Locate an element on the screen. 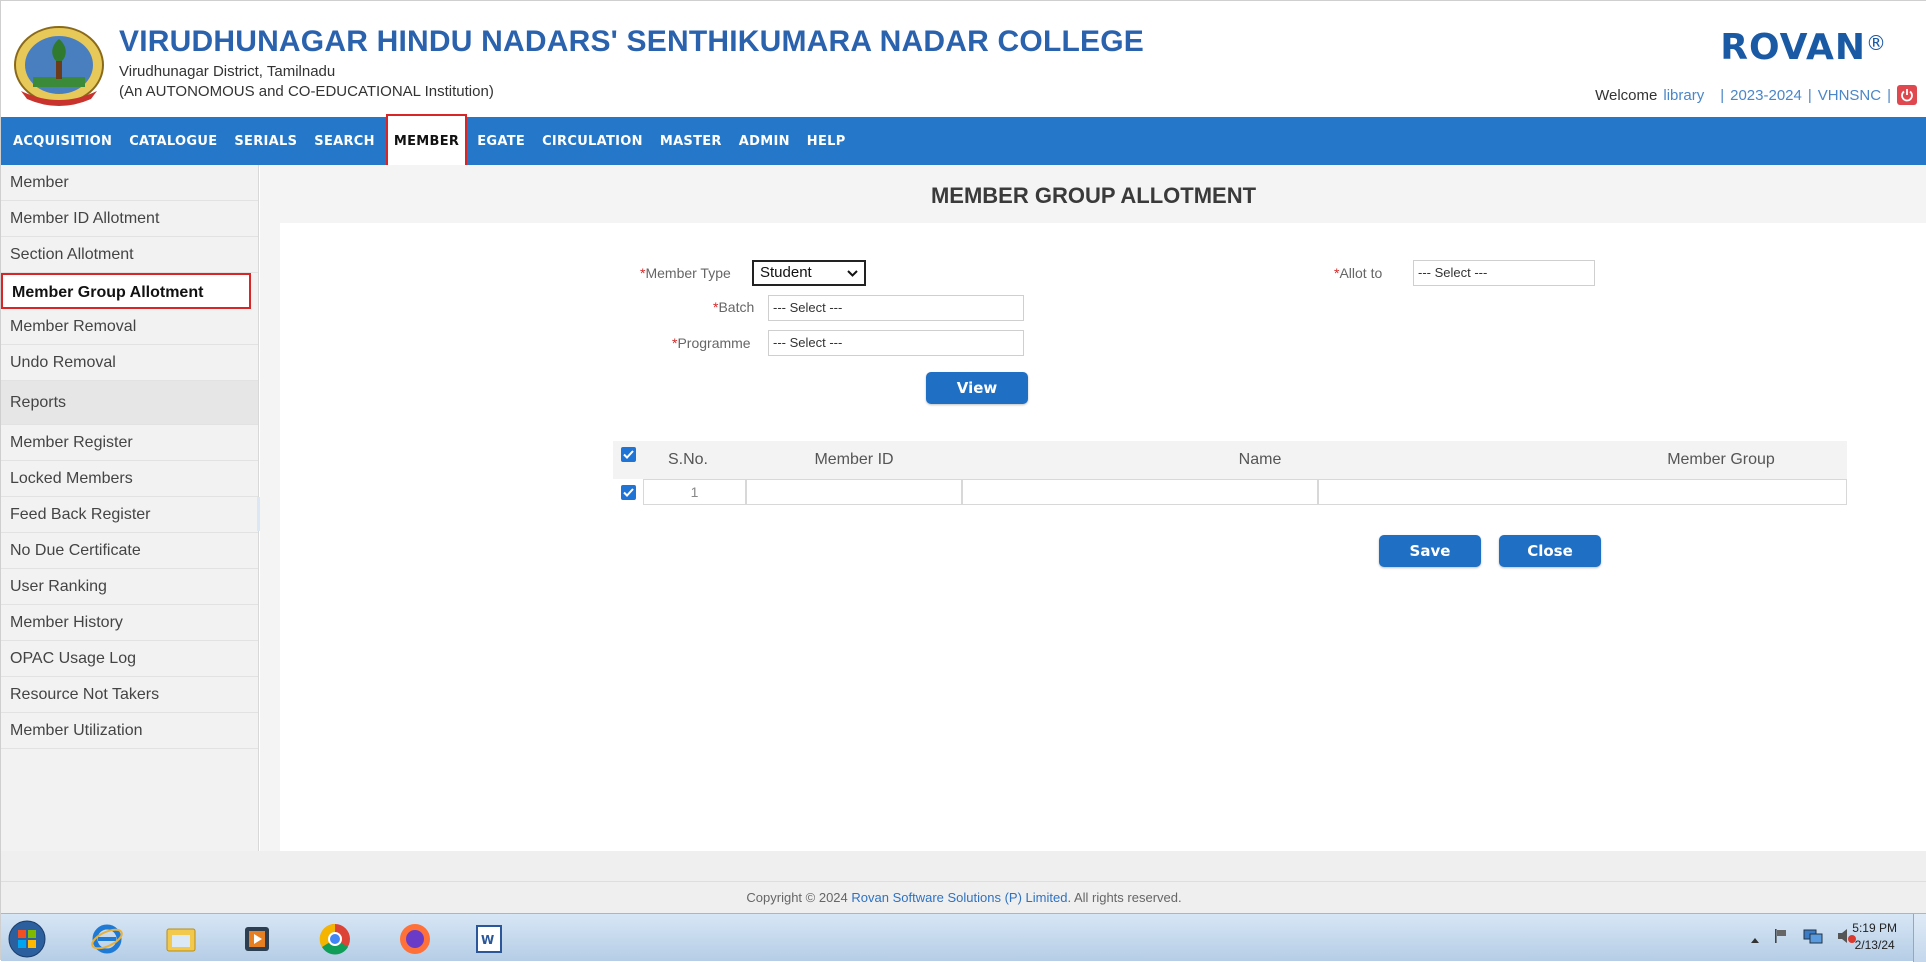 This screenshot has height=962, width=1926. nav-catalogue: CATALOGUE is located at coordinates (173, 141).